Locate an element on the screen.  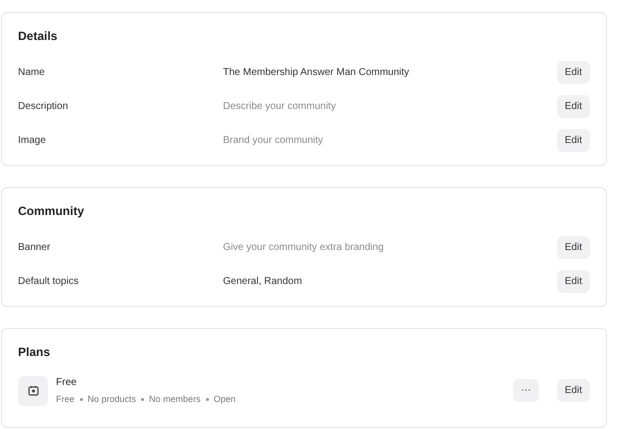
section-title: Plans is located at coordinates (35, 352).